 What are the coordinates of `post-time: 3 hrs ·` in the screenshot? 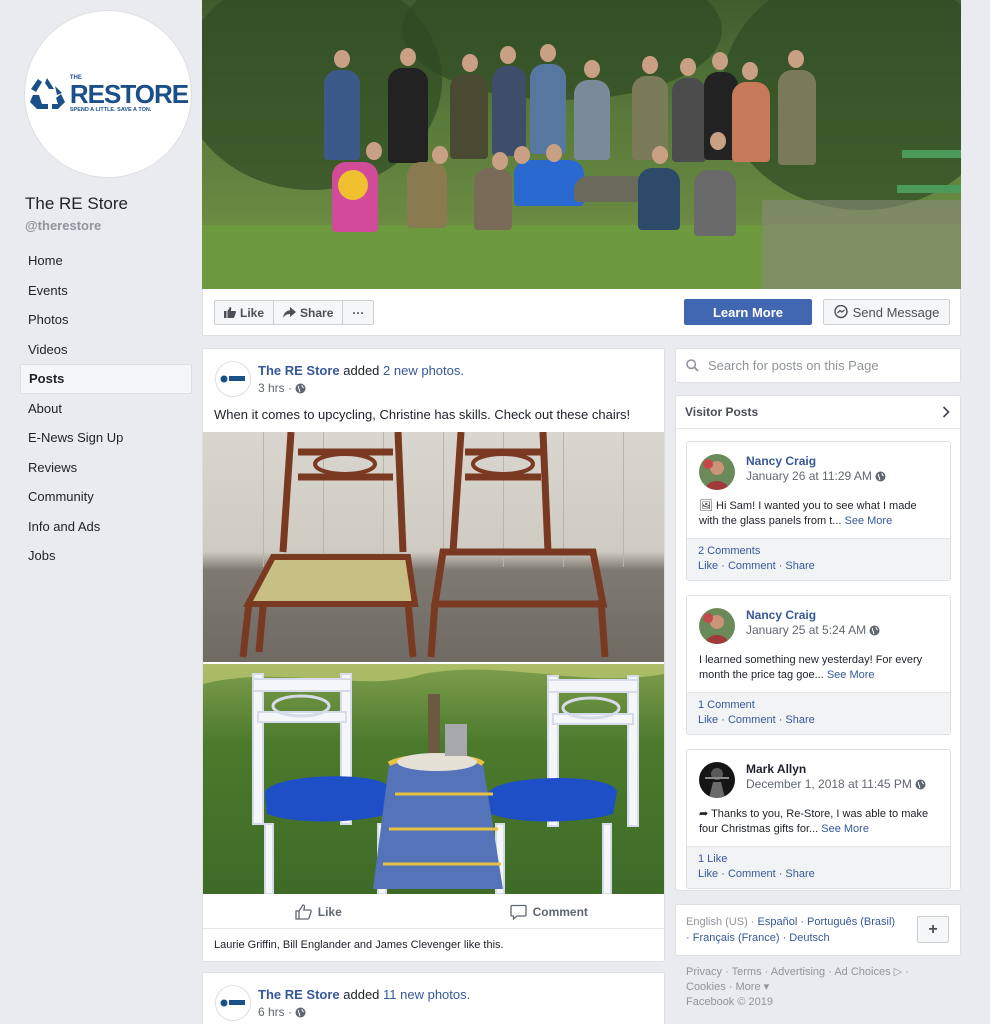 It's located at (275, 388).